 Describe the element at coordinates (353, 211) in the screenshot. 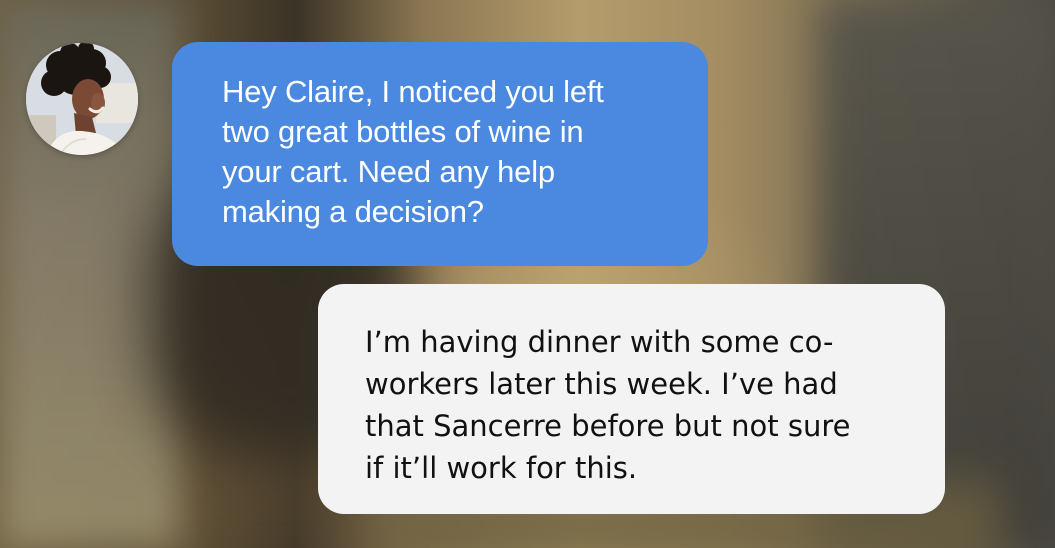

I see `agent-message-line: making a decision?` at that location.